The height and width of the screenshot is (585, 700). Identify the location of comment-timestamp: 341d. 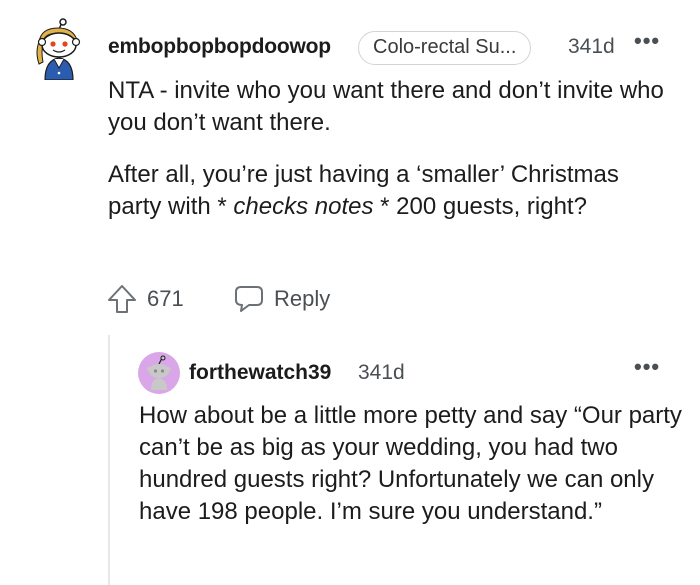
(591, 46).